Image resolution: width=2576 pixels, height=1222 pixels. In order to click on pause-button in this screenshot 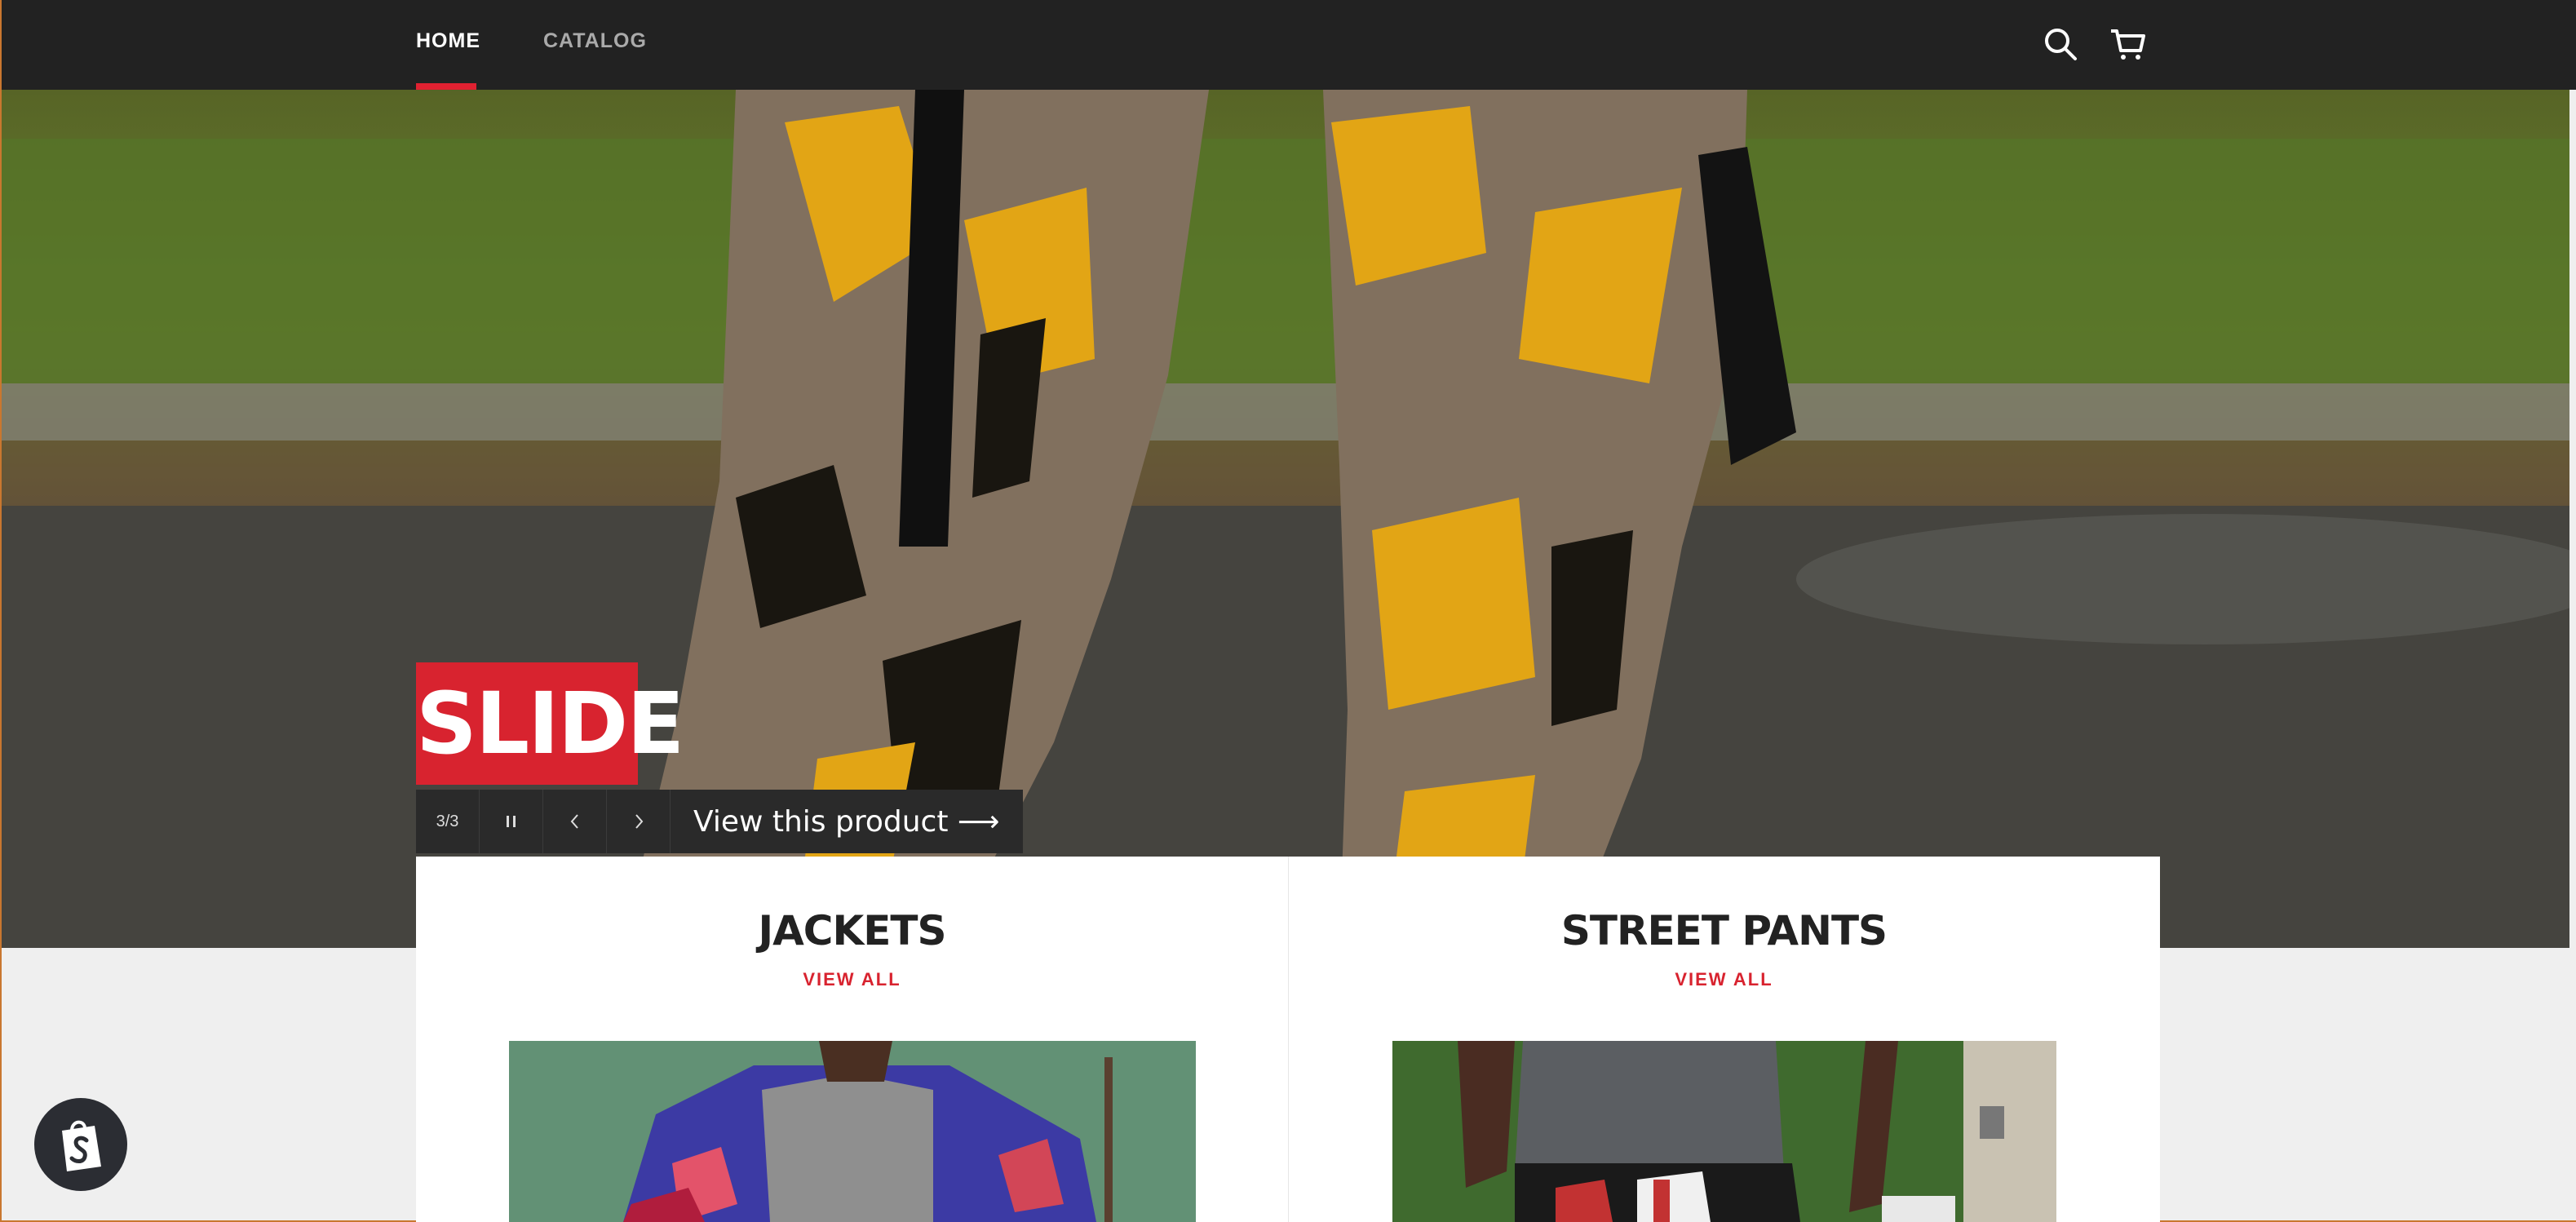, I will do `click(511, 821)`.